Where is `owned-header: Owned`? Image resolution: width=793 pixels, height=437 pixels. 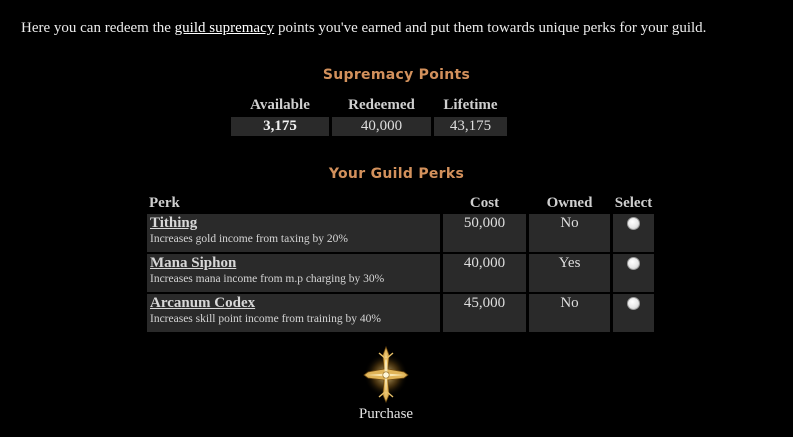
owned-header: Owned is located at coordinates (569, 202).